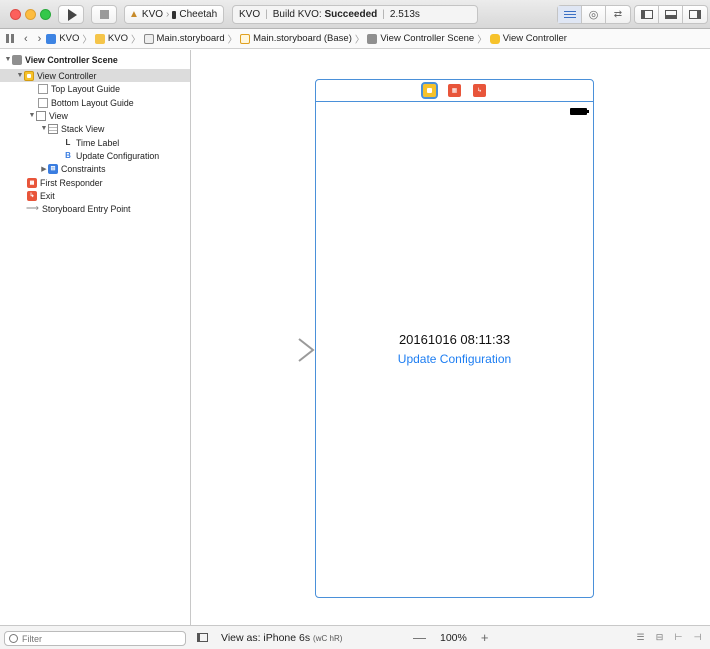 The image size is (710, 649). Describe the element at coordinates (297, 14) in the screenshot. I see `build-status-prefix: Build KVO:` at that location.